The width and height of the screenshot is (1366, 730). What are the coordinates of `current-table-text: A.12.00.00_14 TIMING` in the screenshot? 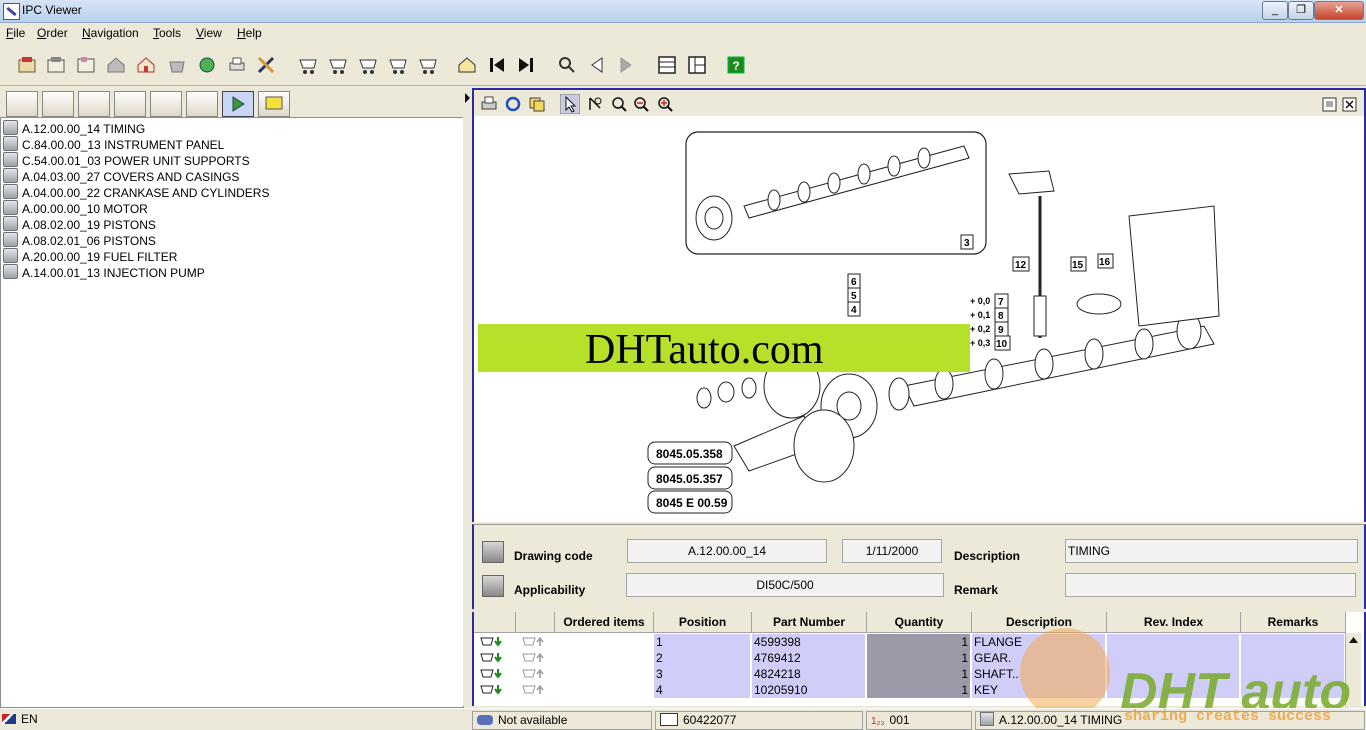 It's located at (1061, 720).